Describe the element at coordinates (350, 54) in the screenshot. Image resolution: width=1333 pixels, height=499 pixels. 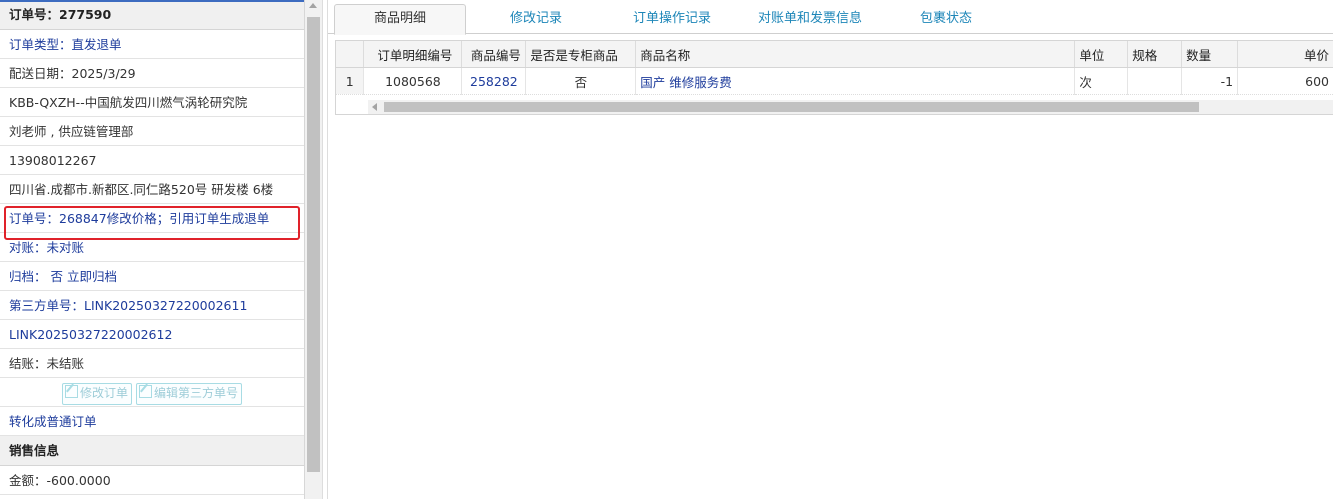
I see `row-number-header` at that location.